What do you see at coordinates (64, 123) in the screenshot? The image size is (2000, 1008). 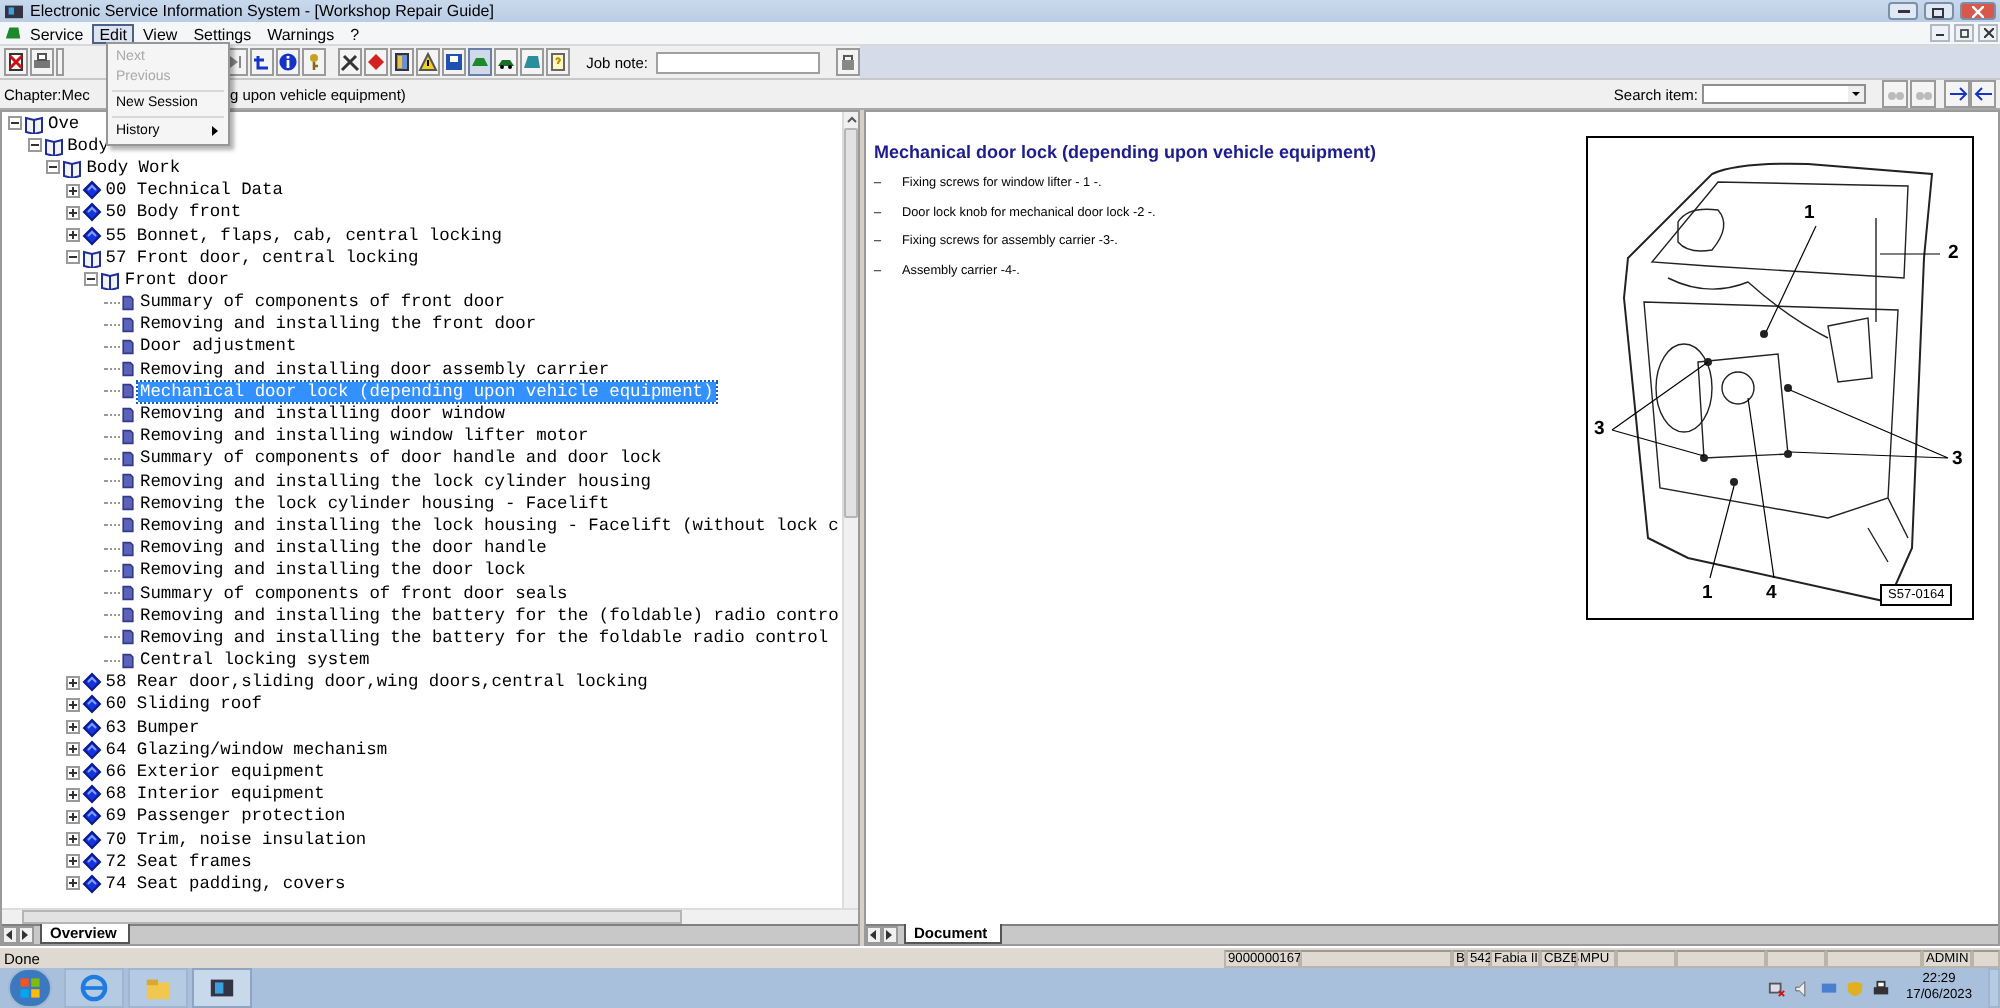 I see `tree-item: Ove` at bounding box center [64, 123].